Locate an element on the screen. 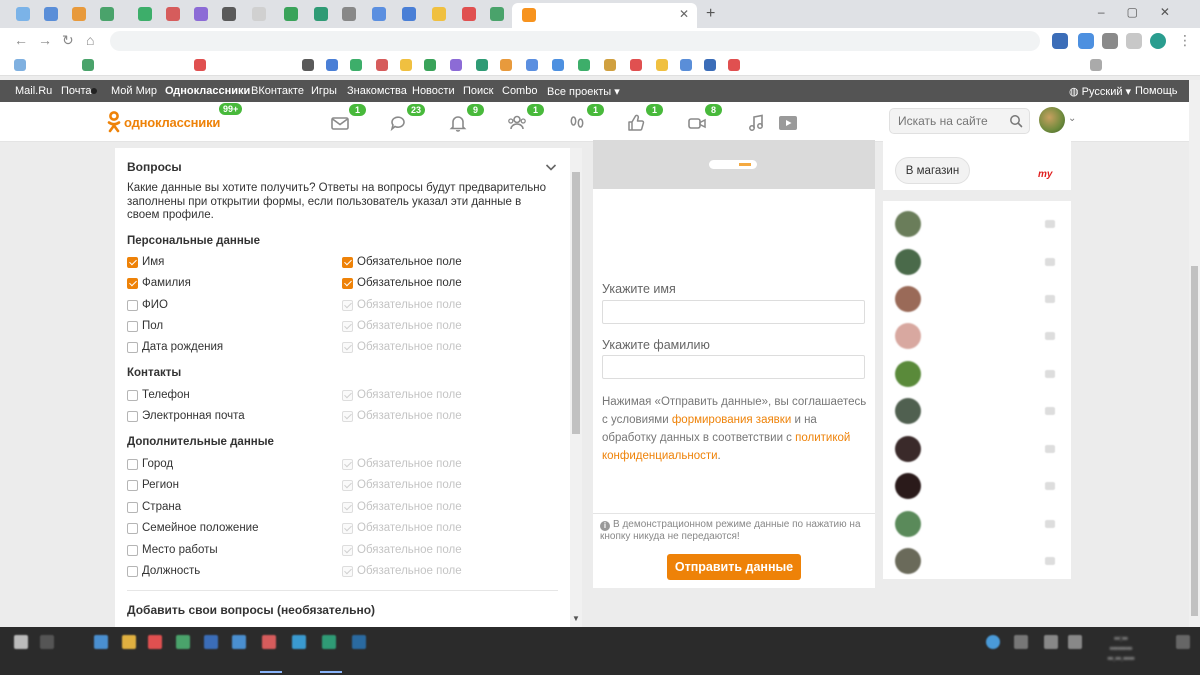 The image size is (1200, 675). portal-link-pochta: Почта is located at coordinates (76, 91).